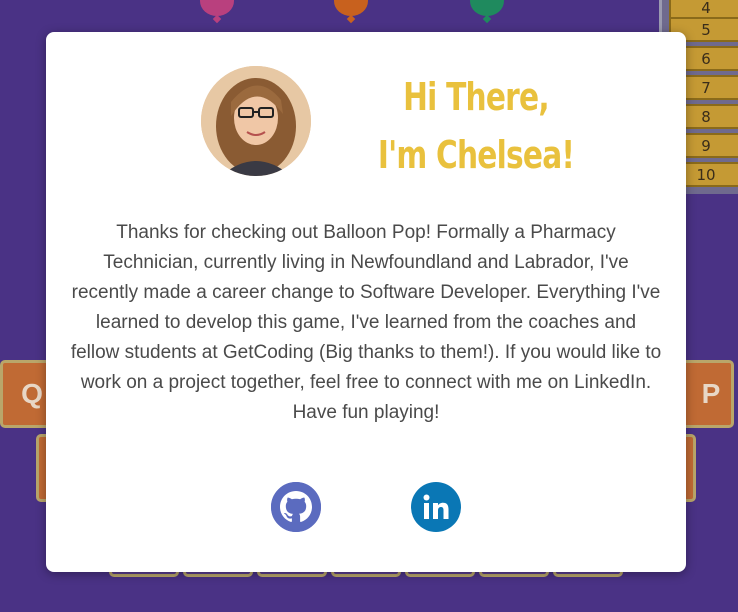 The image size is (738, 612). I want to click on github-link, so click(296, 507).